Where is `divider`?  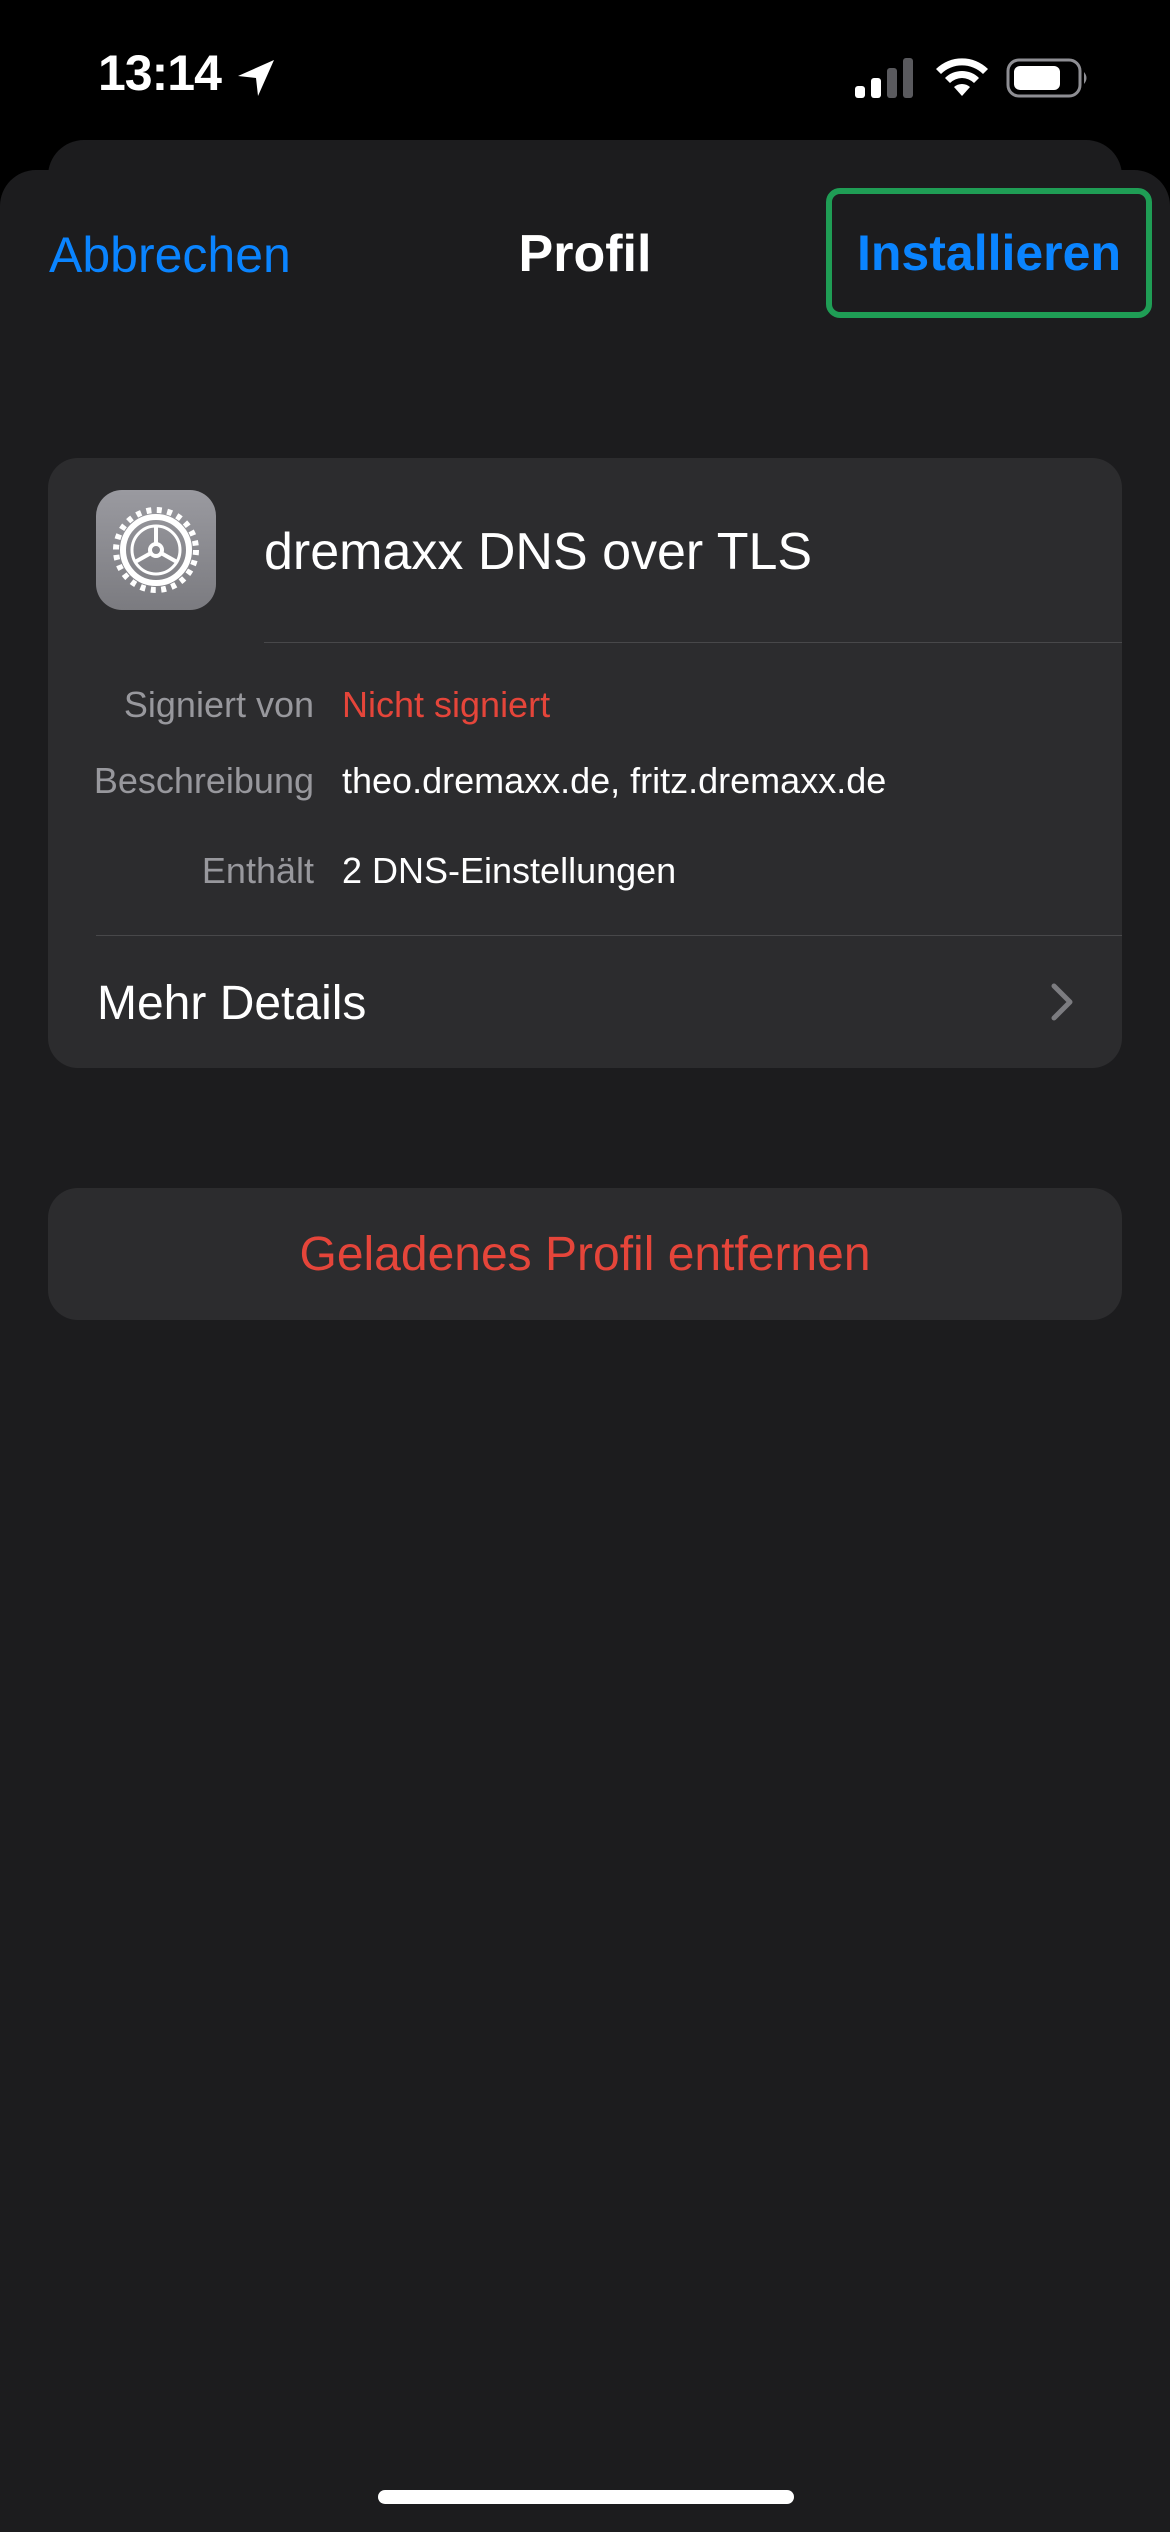 divider is located at coordinates (693, 642).